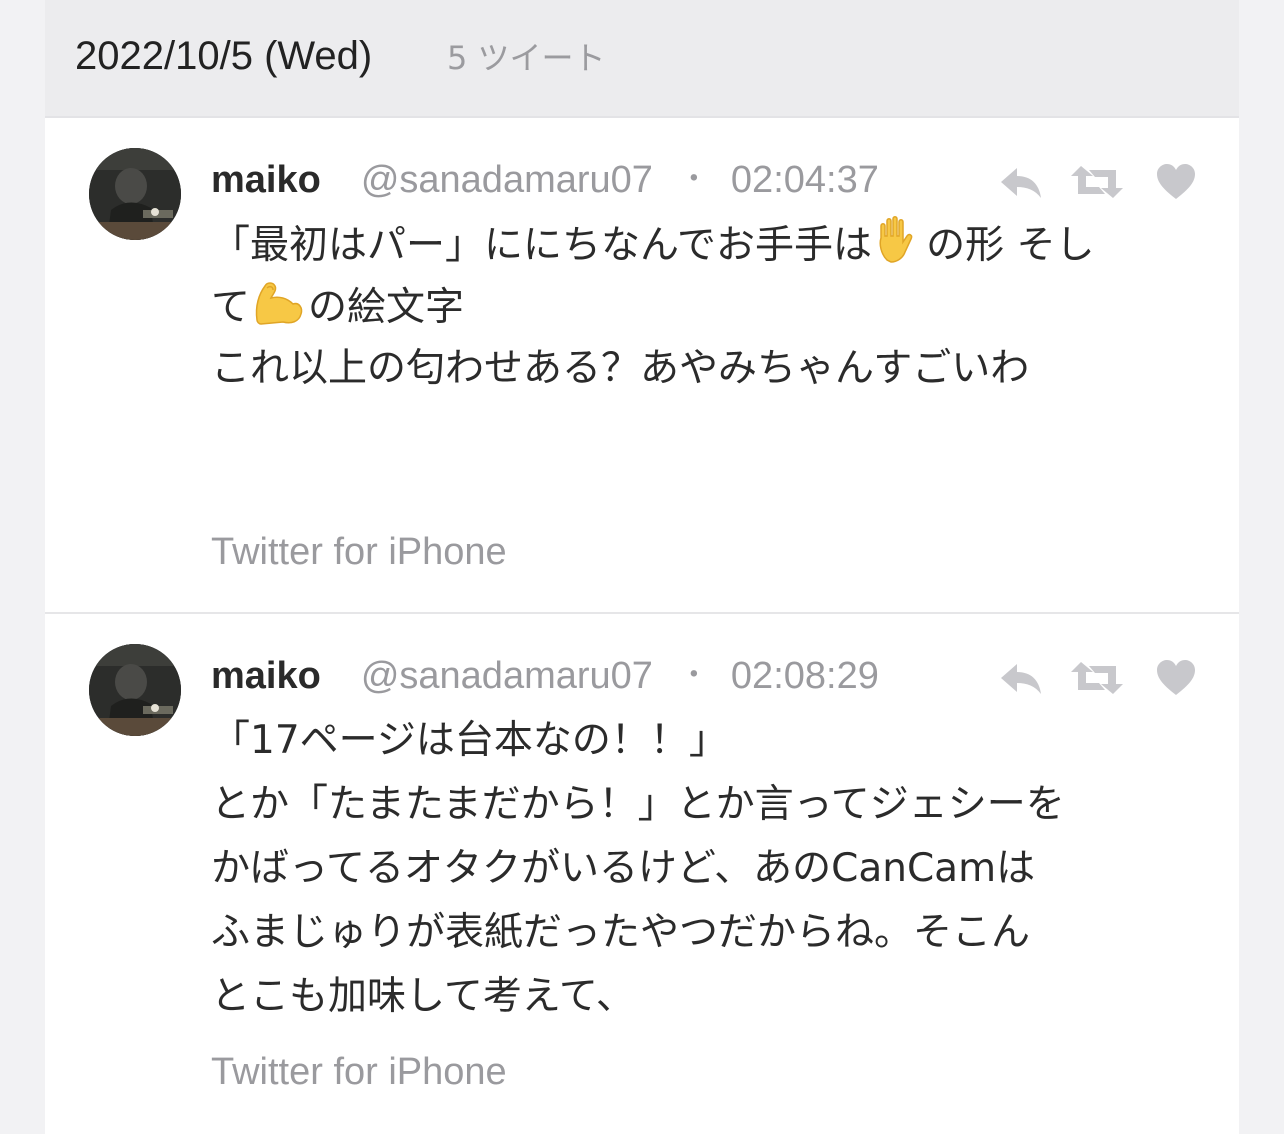 This screenshot has width=1284, height=1134. I want to click on tweet-text-line: て の絵文字, so click(337, 311).